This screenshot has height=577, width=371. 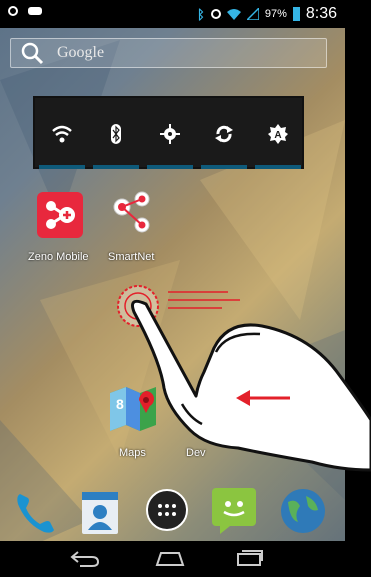 I want to click on status-bar: ᛒ 97% 8:36, so click(x=172, y=14).